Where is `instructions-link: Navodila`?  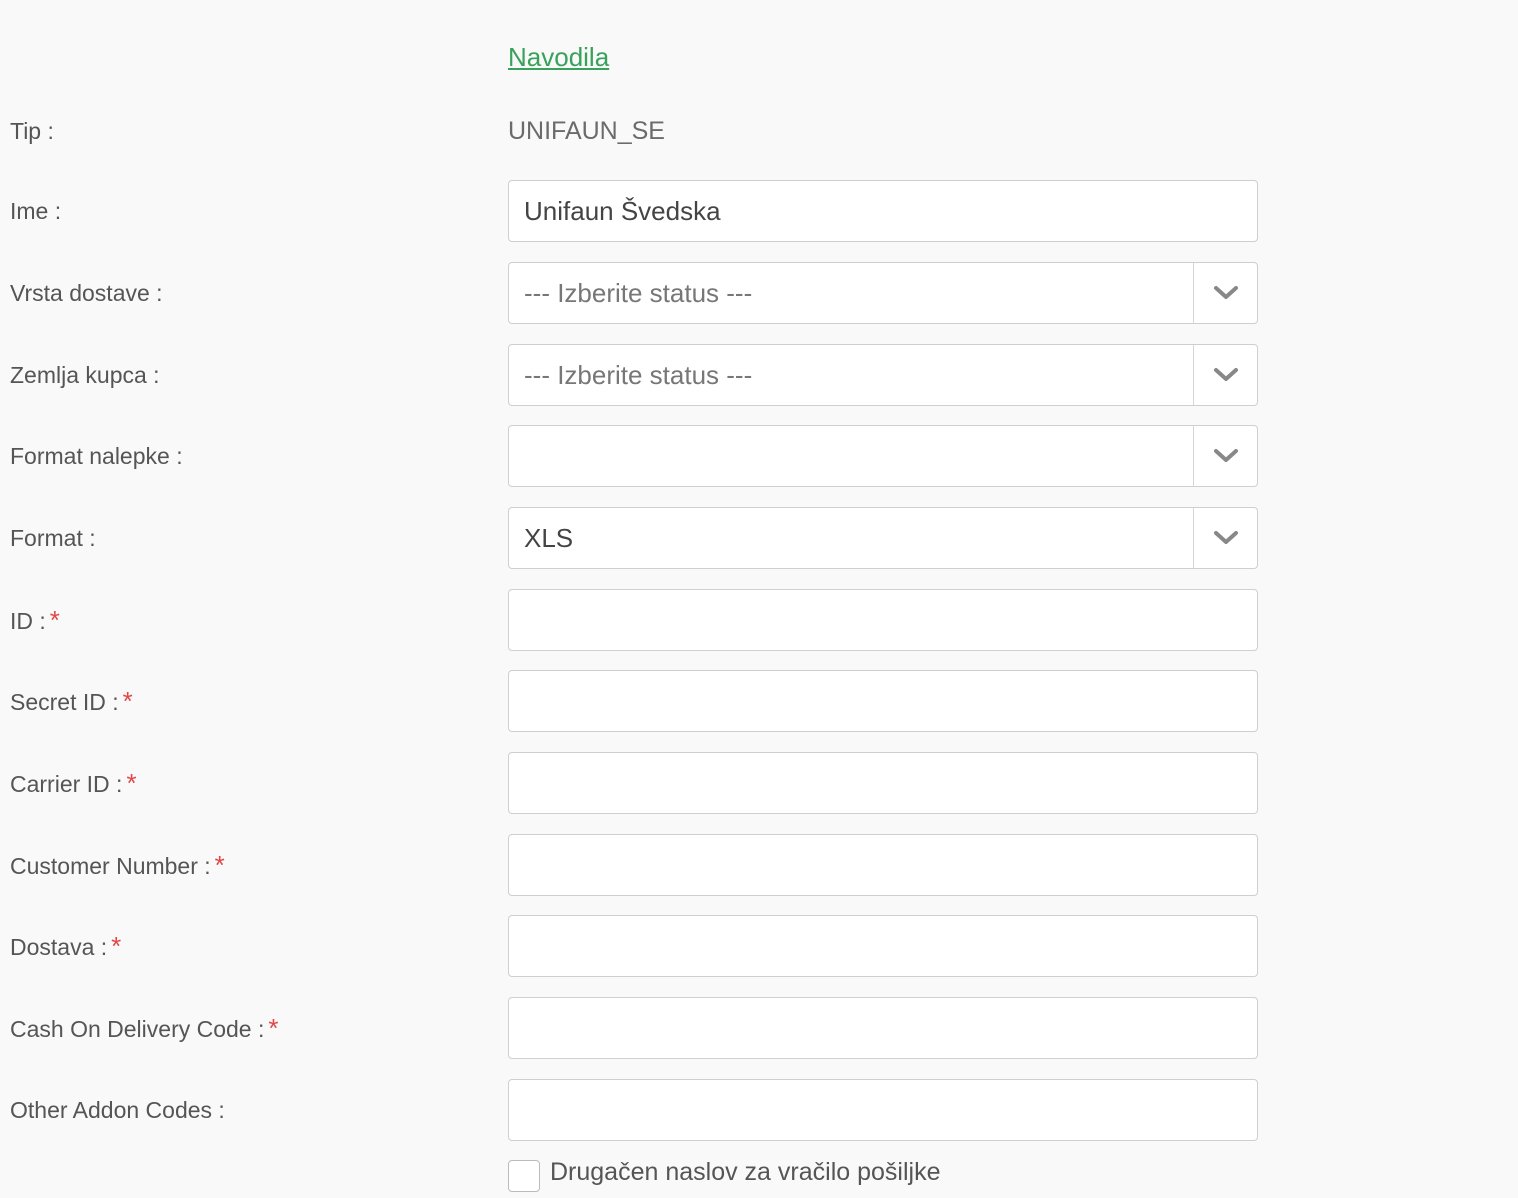 instructions-link: Navodila is located at coordinates (558, 57).